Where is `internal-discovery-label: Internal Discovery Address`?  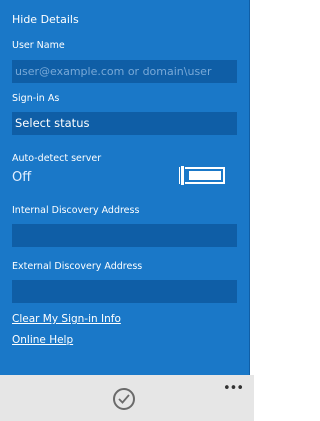 internal-discovery-label: Internal Discovery Address is located at coordinates (76, 210).